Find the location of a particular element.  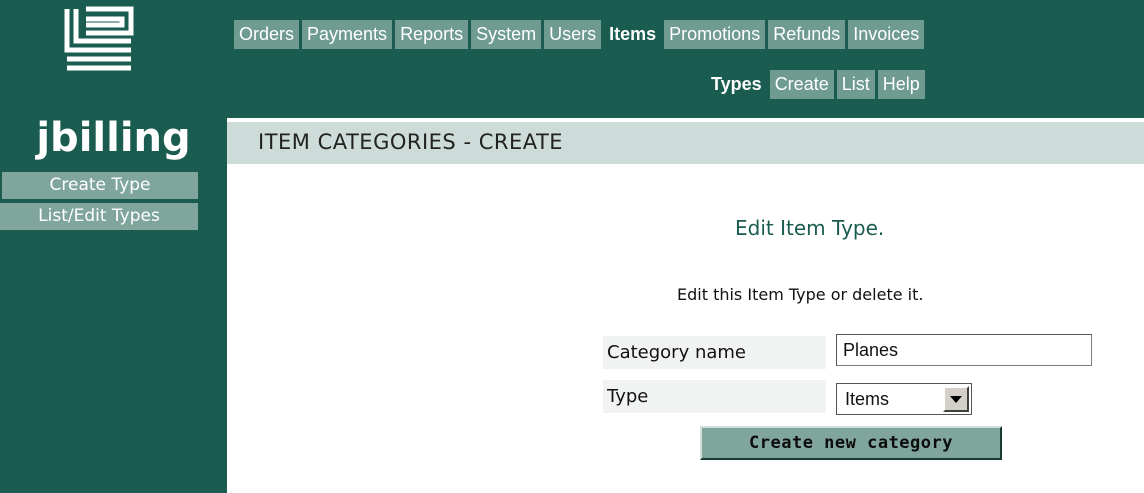

tab-users: Users is located at coordinates (573, 34).